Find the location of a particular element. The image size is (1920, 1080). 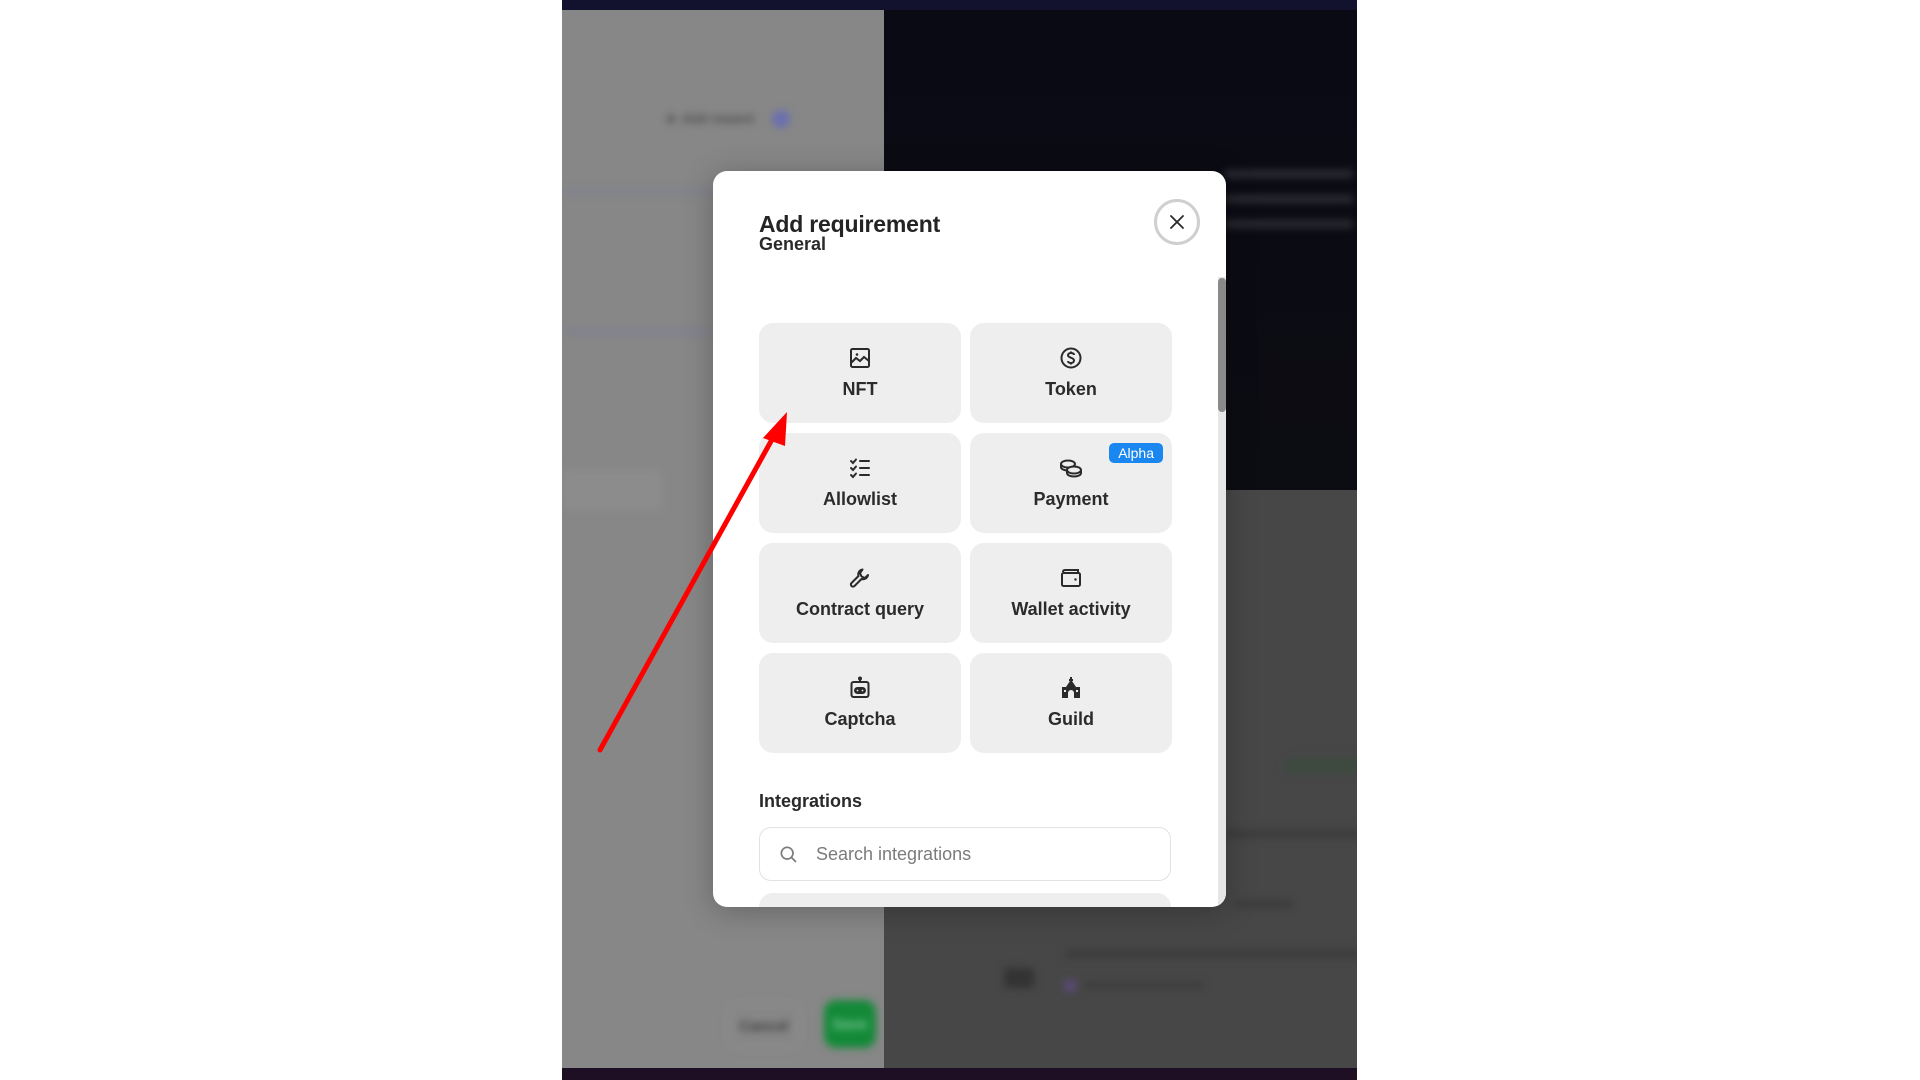

dollar-coin-icon is located at coordinates (1071, 358).